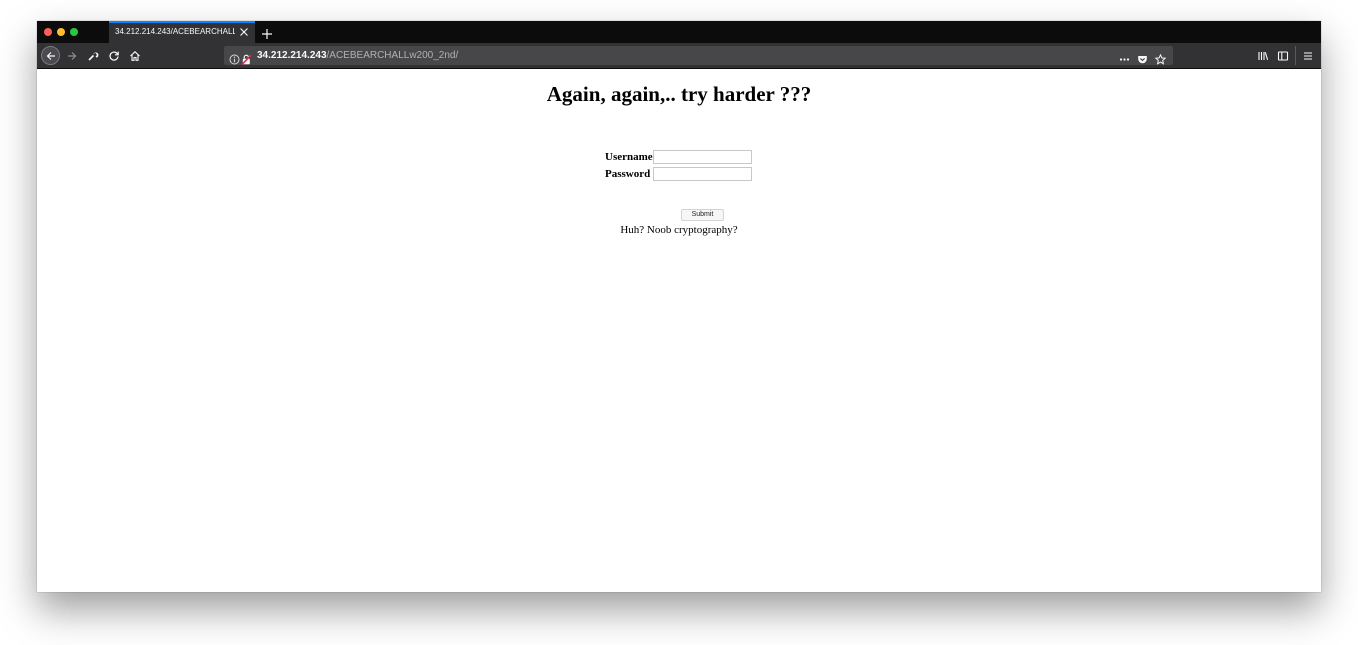 The height and width of the screenshot is (645, 1358). Describe the element at coordinates (74, 32) in the screenshot. I see `zoom-window-button` at that location.